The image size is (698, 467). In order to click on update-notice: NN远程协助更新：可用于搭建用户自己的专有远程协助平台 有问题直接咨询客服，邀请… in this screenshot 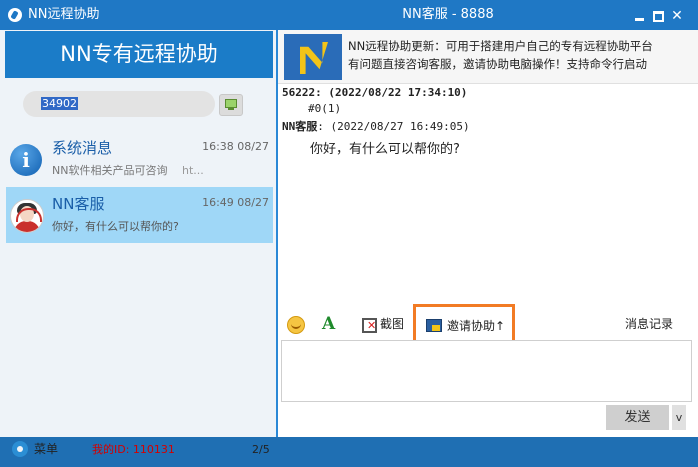, I will do `click(488, 57)`.